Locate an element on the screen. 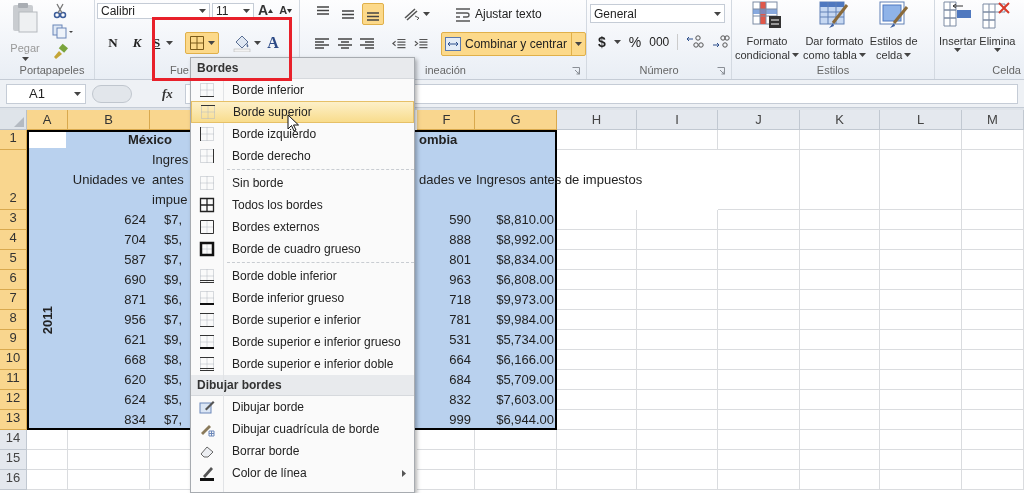 The height and width of the screenshot is (493, 1024). outside-borders-icon is located at coordinates (207, 227).